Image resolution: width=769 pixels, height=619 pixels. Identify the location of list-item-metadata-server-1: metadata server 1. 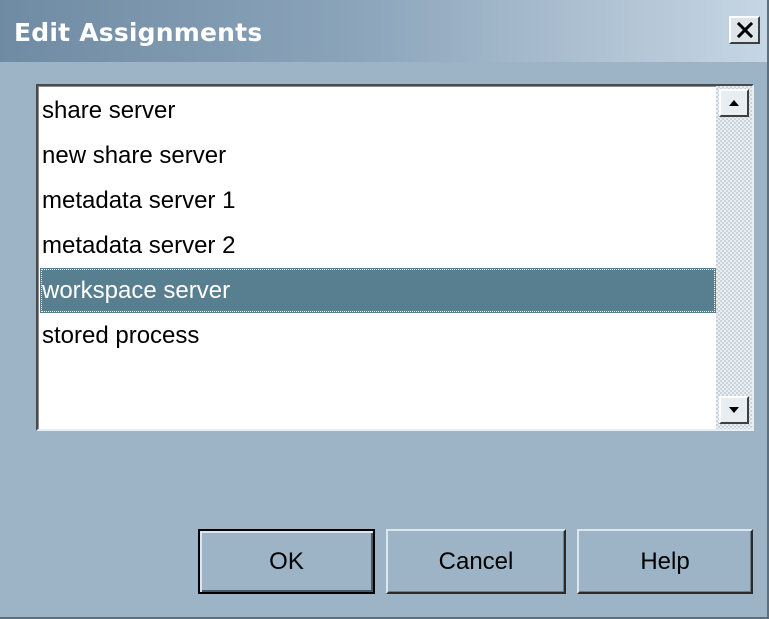
(378, 200).